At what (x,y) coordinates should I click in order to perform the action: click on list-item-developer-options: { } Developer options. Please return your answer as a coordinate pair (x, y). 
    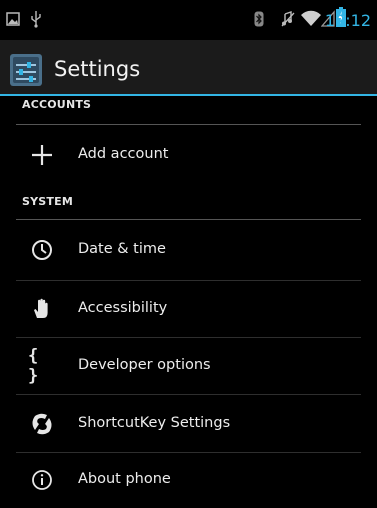
    Looking at the image, I should click on (188, 366).